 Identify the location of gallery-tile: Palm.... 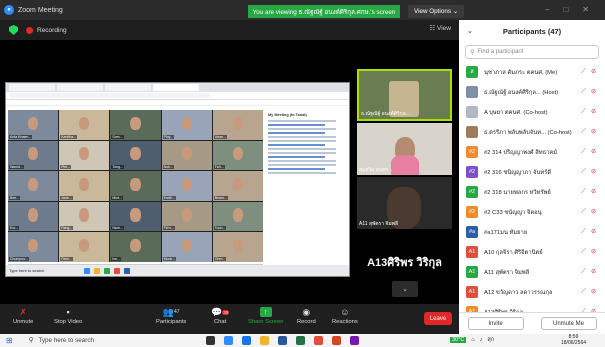
(84, 247).